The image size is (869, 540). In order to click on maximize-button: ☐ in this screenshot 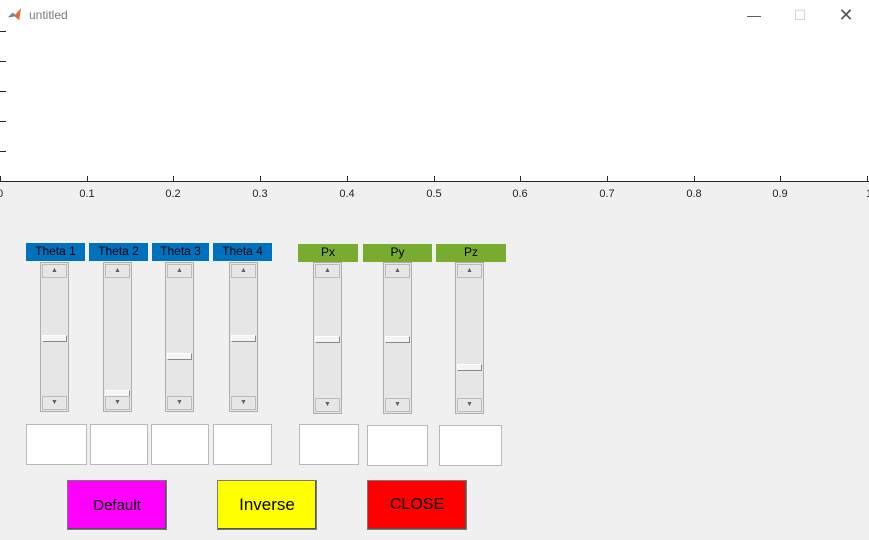, I will do `click(800, 15)`.